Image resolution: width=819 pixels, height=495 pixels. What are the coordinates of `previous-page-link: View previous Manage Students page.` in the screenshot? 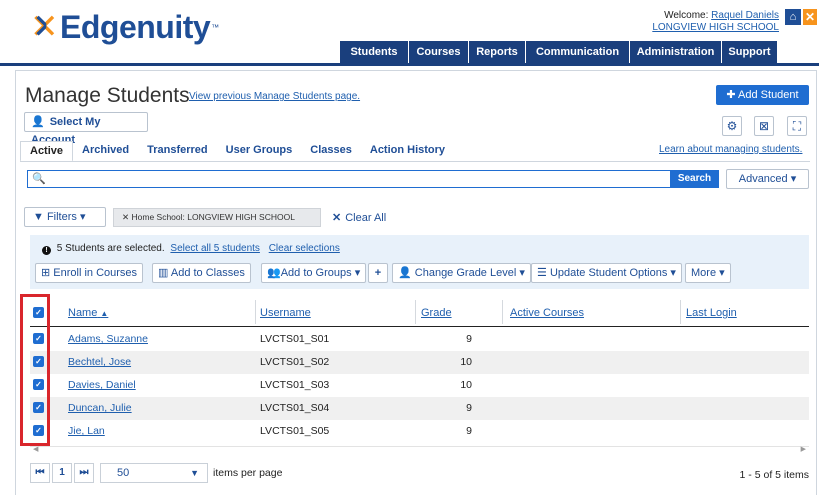 It's located at (274, 96).